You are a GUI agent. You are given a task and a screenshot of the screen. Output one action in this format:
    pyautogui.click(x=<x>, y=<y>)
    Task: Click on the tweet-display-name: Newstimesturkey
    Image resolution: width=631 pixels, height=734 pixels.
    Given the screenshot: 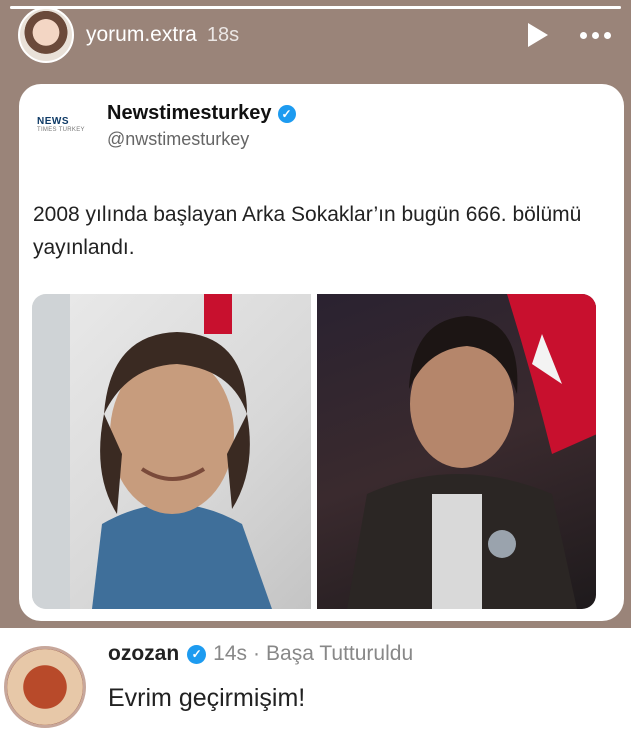 What is the action you would take?
    pyautogui.click(x=189, y=113)
    